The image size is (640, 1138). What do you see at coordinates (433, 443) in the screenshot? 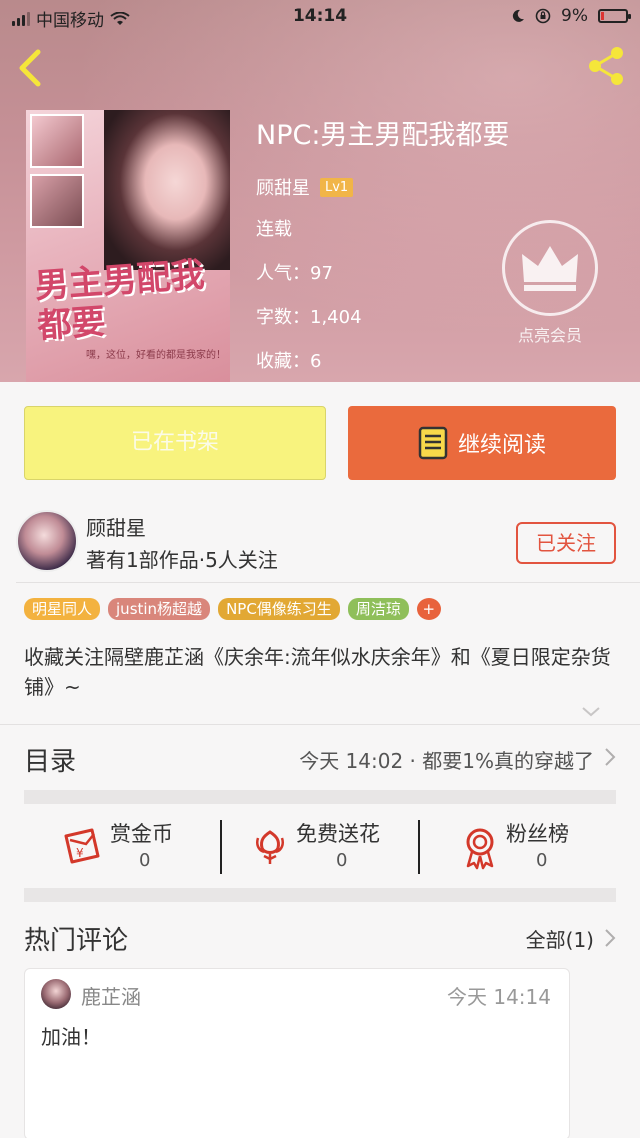
I see `book-icon` at bounding box center [433, 443].